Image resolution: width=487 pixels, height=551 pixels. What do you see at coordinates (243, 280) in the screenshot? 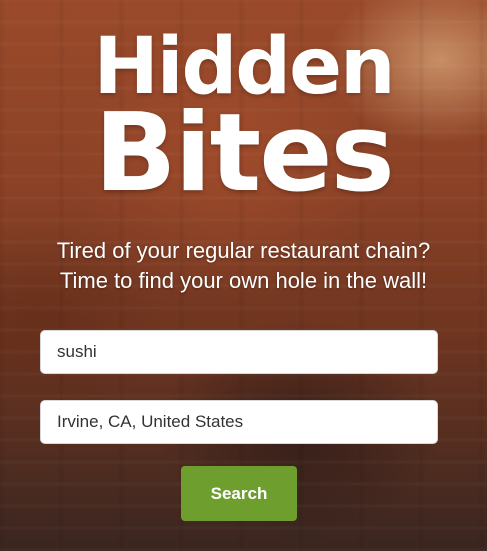
I see `tagline-line-2: Time to find your own hole in the wall!` at bounding box center [243, 280].